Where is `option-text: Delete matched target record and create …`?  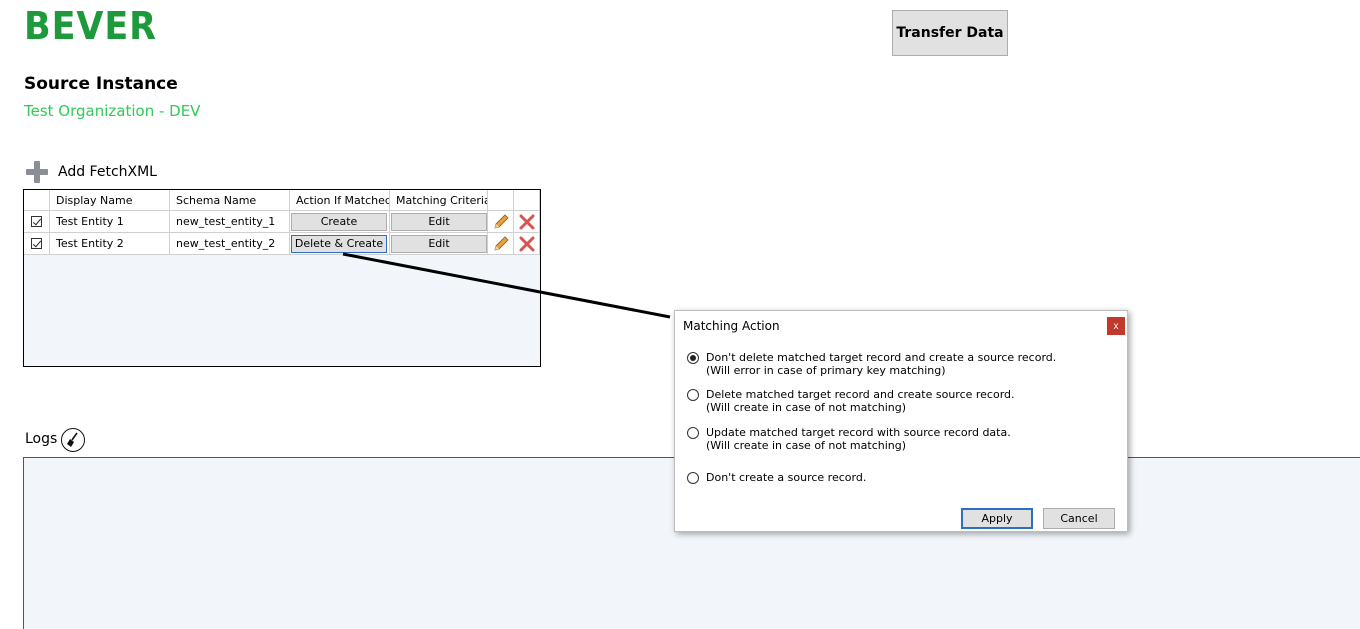 option-text: Delete matched target record and create … is located at coordinates (860, 401).